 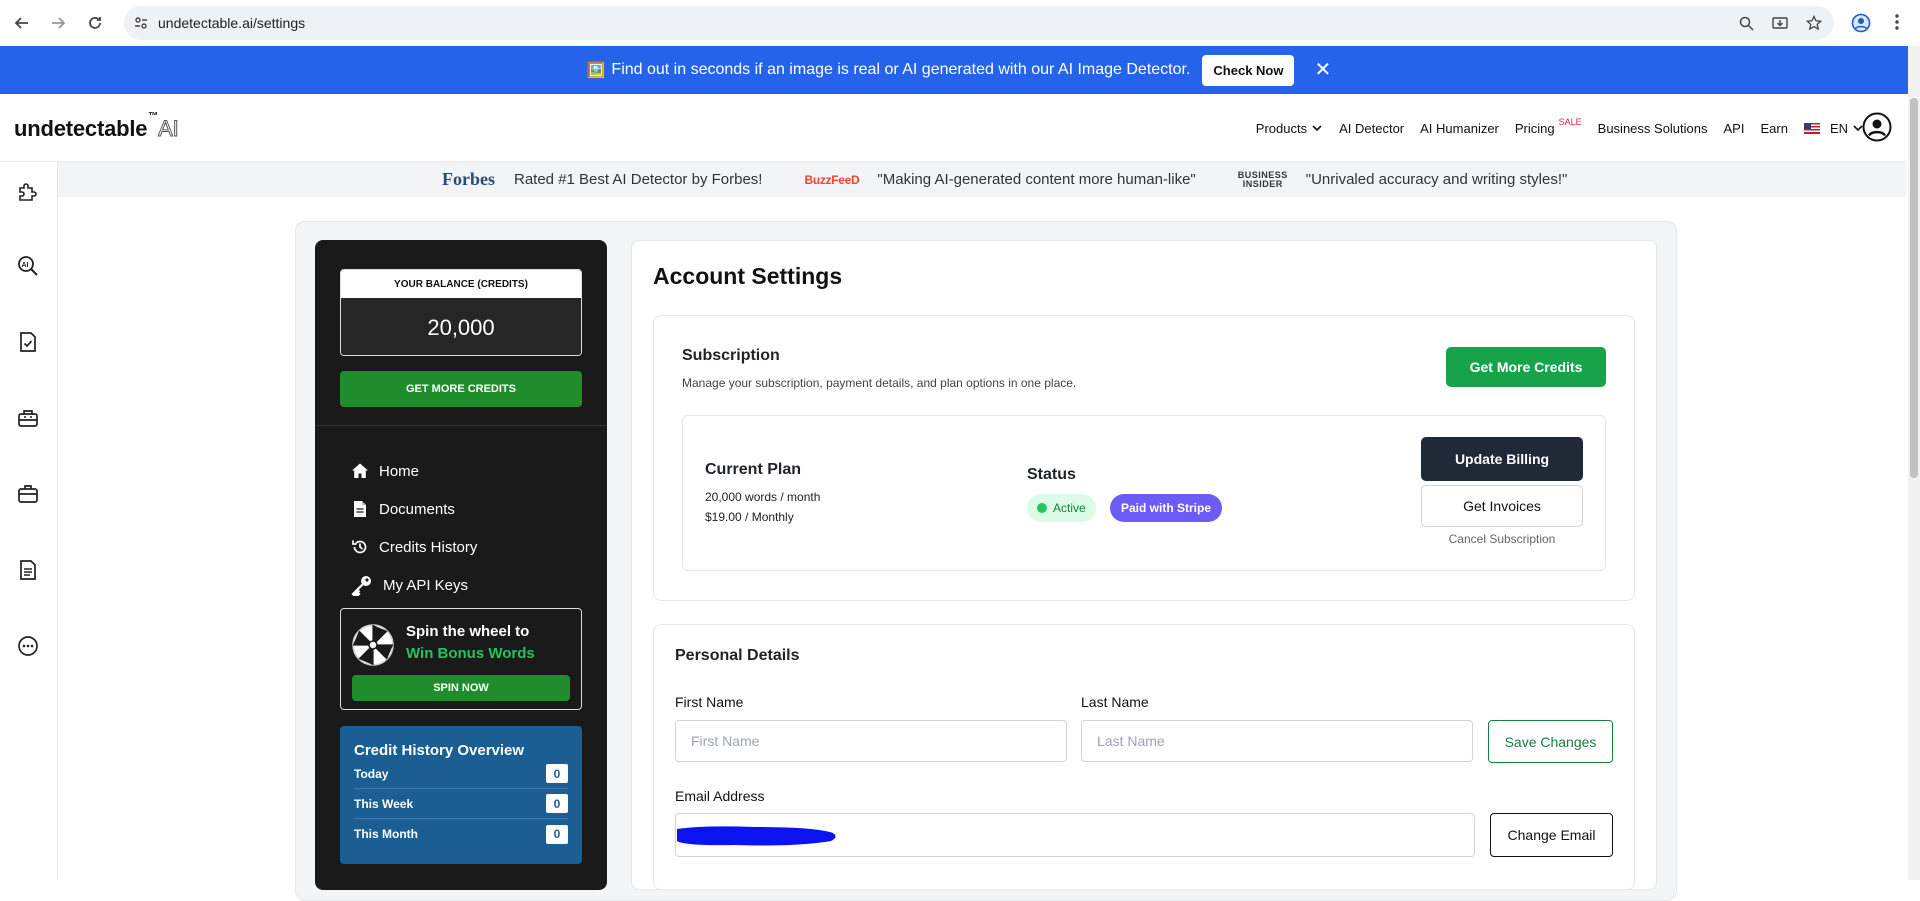 I want to click on last-name-label: Last Name, so click(x=1115, y=702).